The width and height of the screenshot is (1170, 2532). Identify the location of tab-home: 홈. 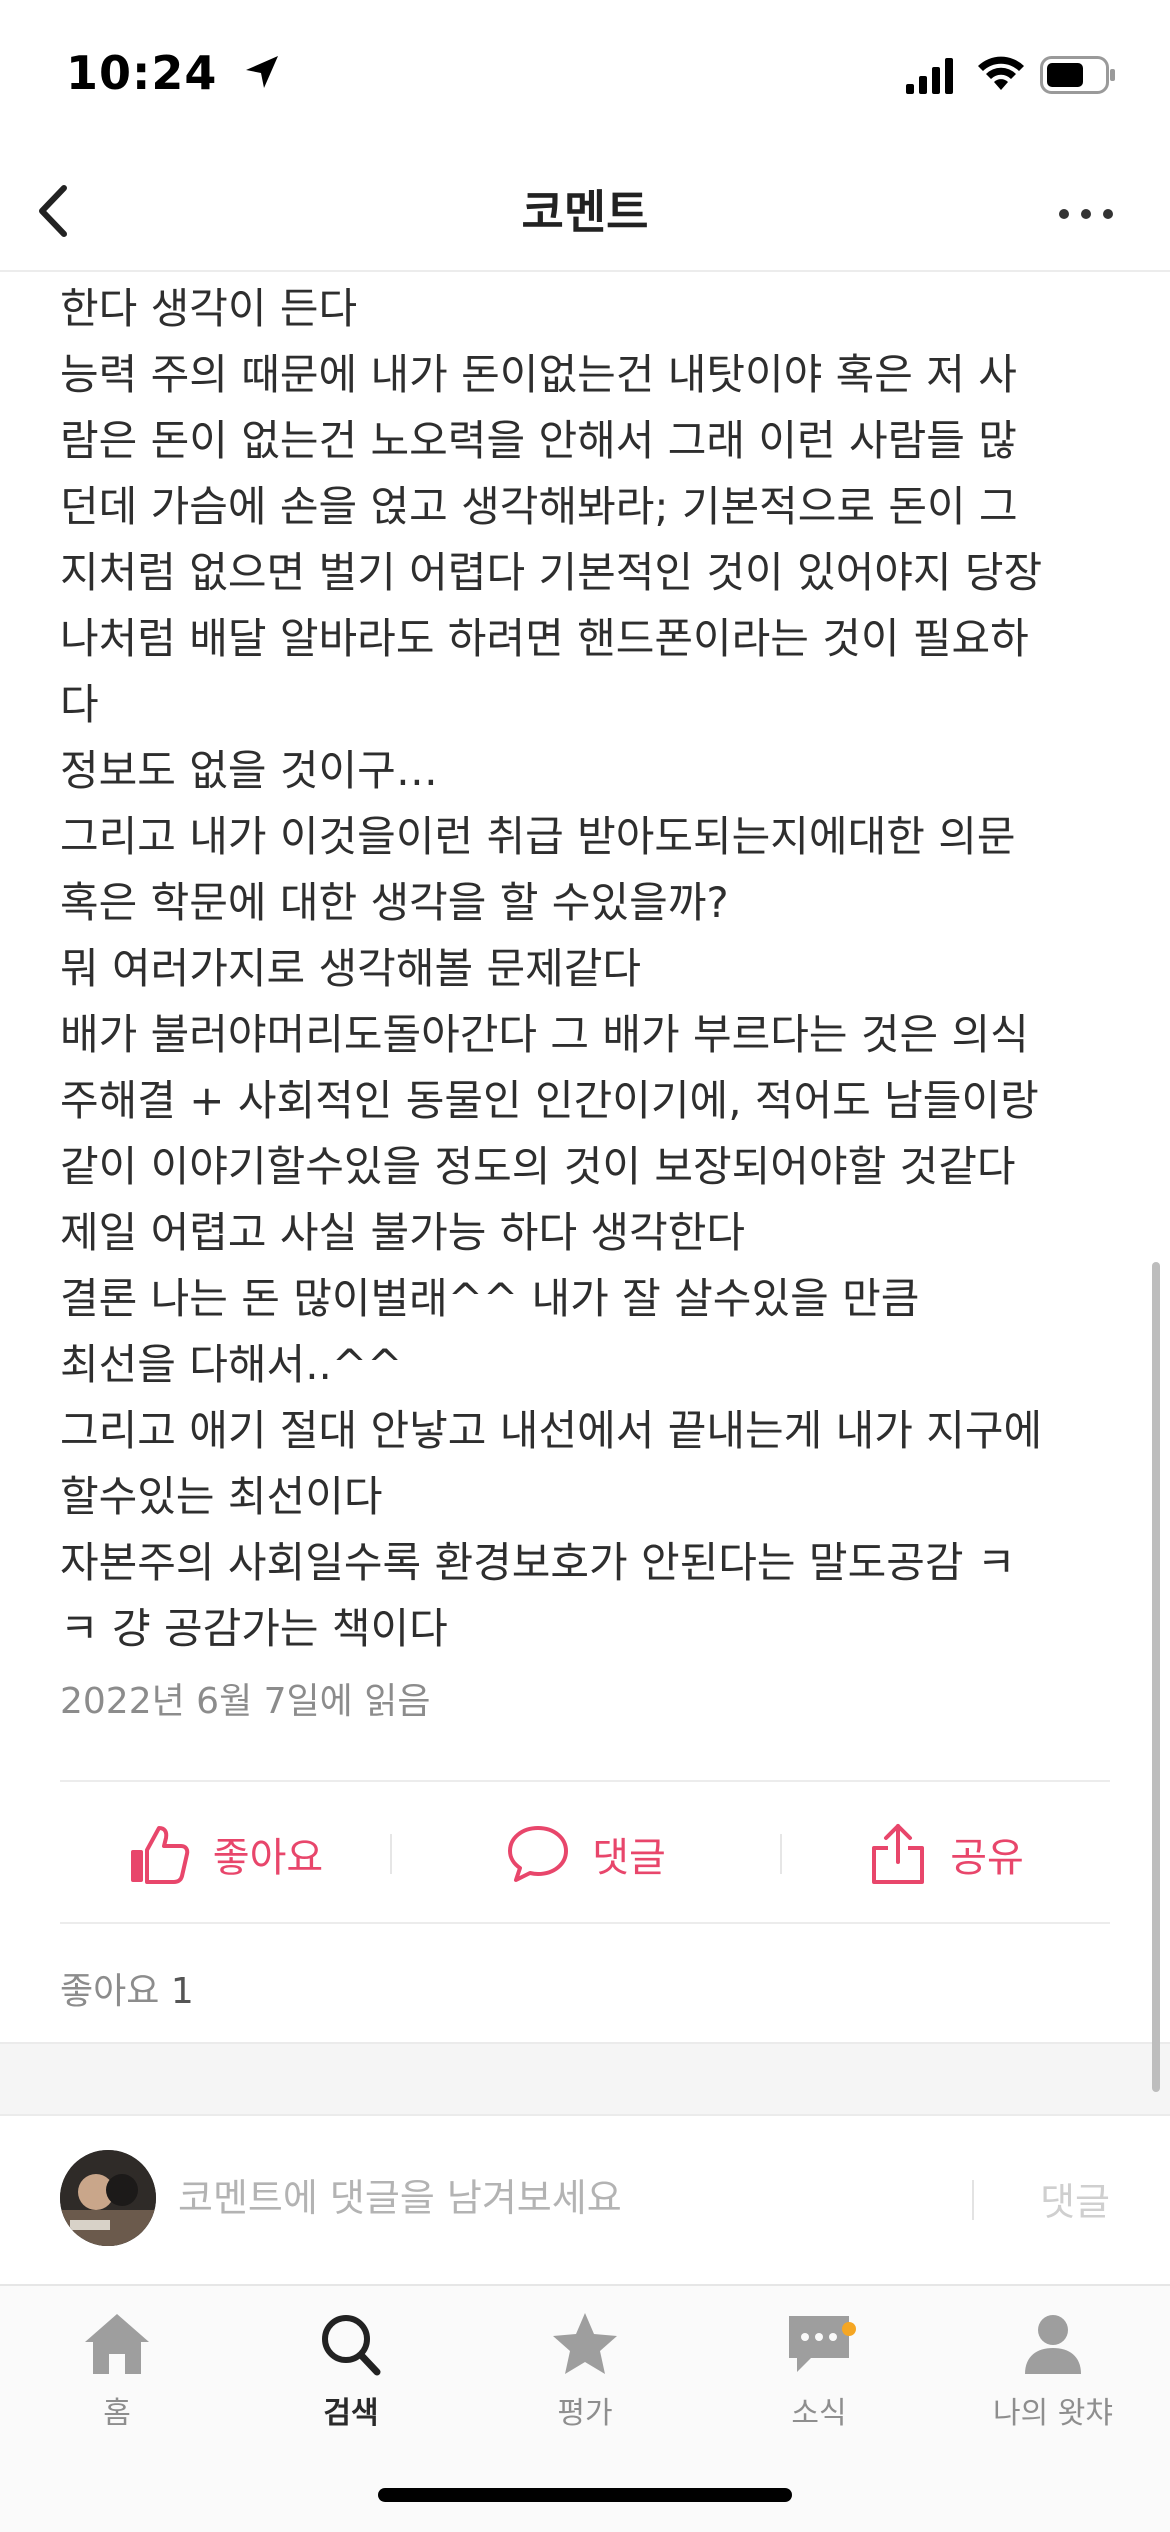
(117, 2384).